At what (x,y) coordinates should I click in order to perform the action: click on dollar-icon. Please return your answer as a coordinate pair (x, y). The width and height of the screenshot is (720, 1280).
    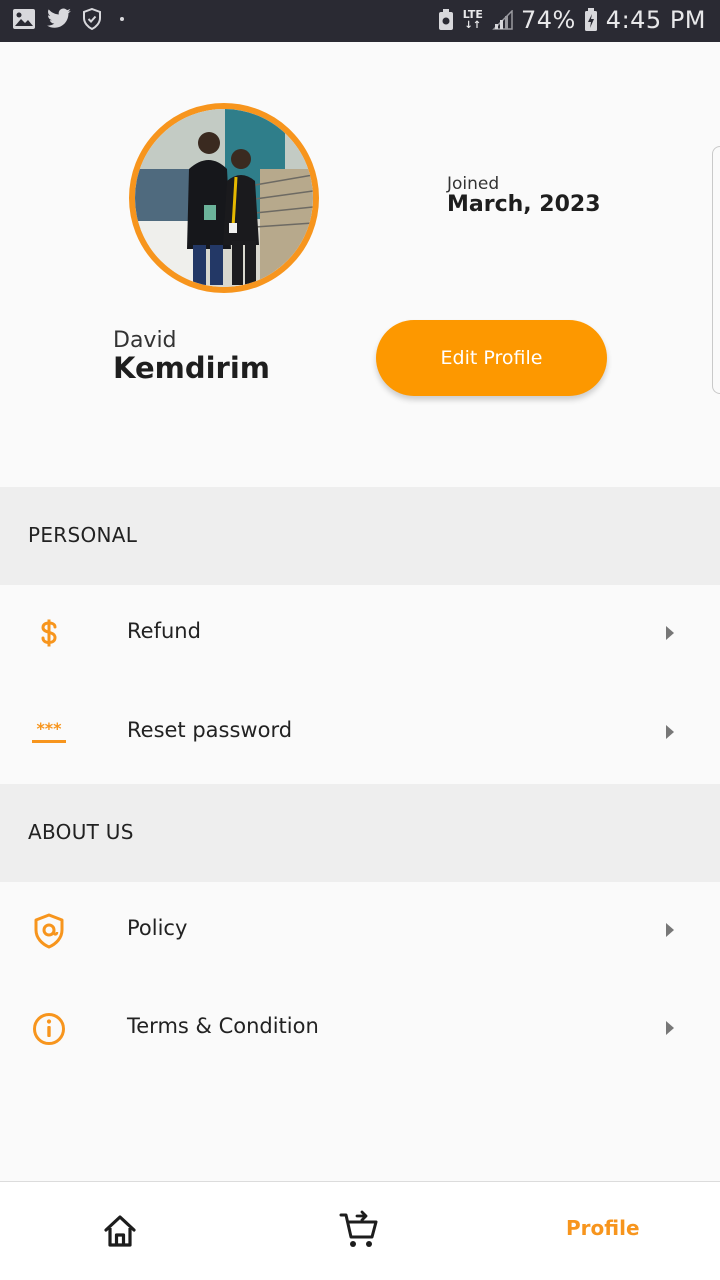
    Looking at the image, I should click on (49, 634).